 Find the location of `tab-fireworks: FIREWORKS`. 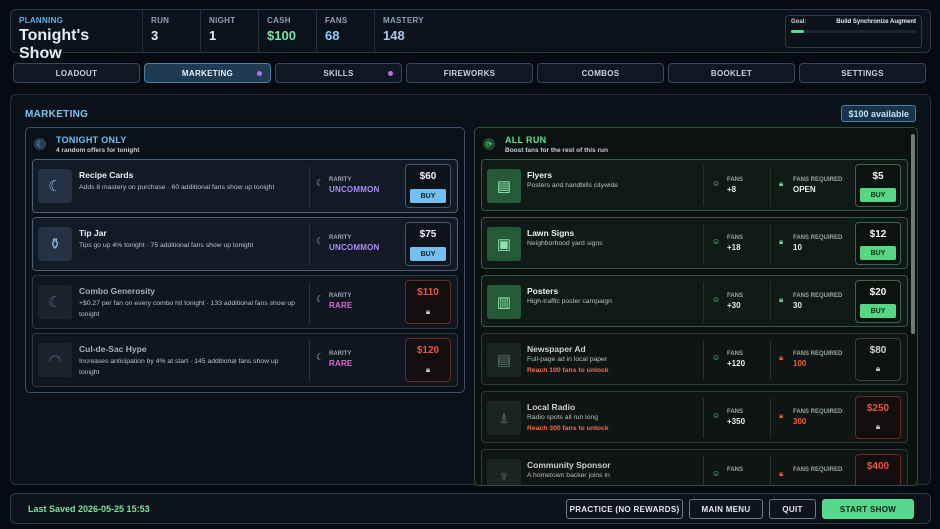

tab-fireworks: FIREWORKS is located at coordinates (469, 73).